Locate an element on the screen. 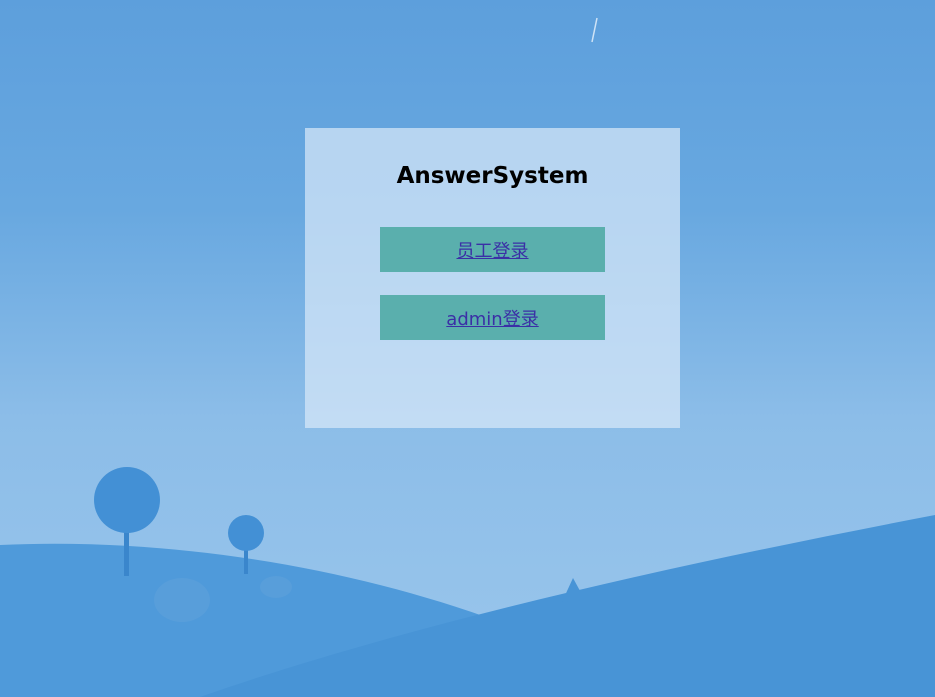  tree-trunk is located at coordinates (126, 552).